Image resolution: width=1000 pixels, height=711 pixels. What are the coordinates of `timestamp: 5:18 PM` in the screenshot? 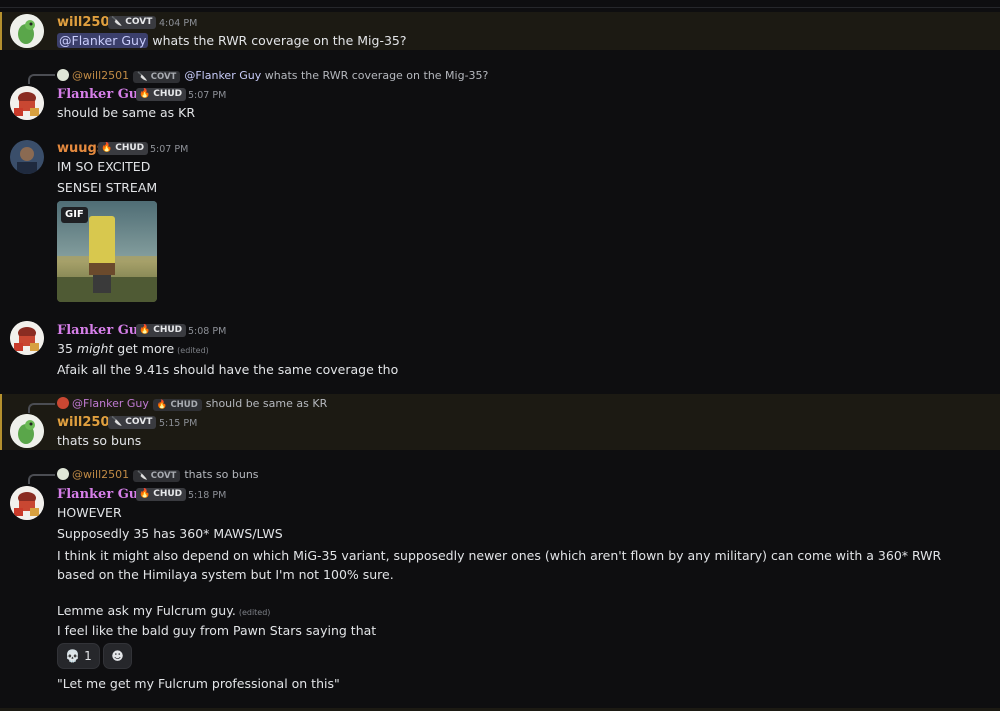 It's located at (207, 495).